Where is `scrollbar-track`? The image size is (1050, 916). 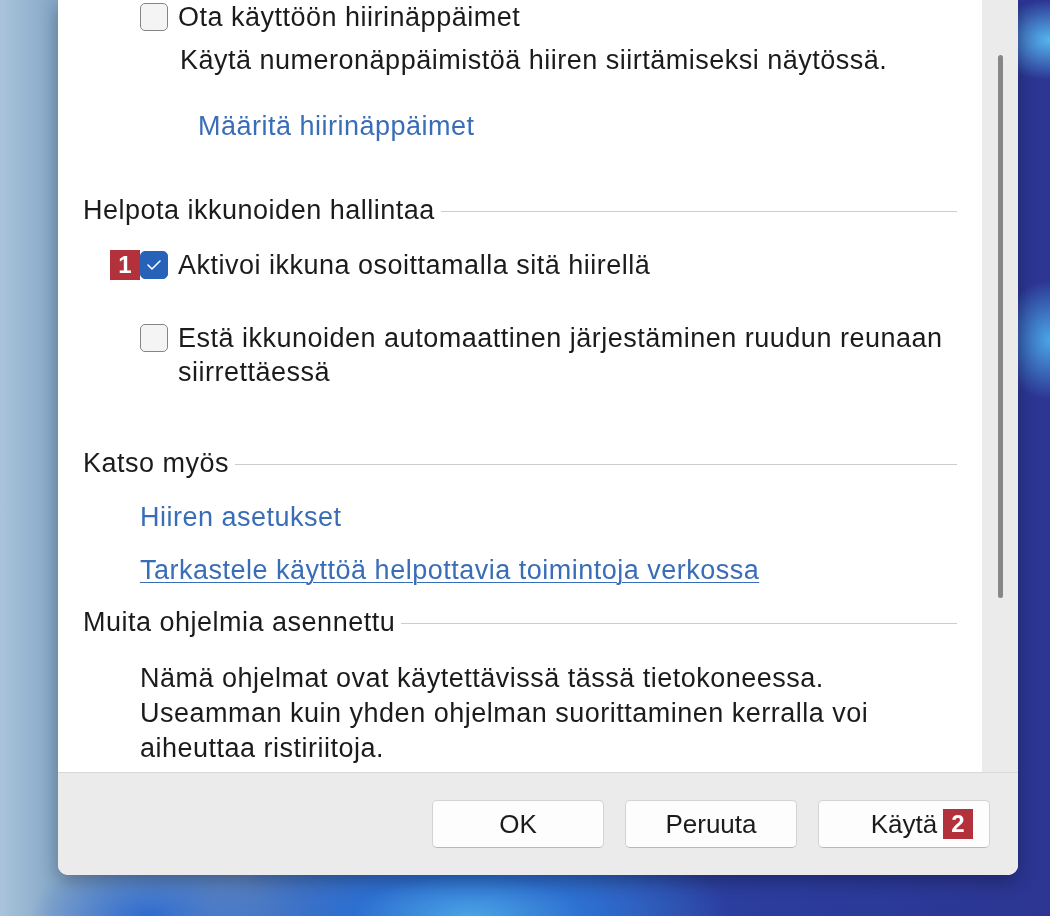 scrollbar-track is located at coordinates (1000, 386).